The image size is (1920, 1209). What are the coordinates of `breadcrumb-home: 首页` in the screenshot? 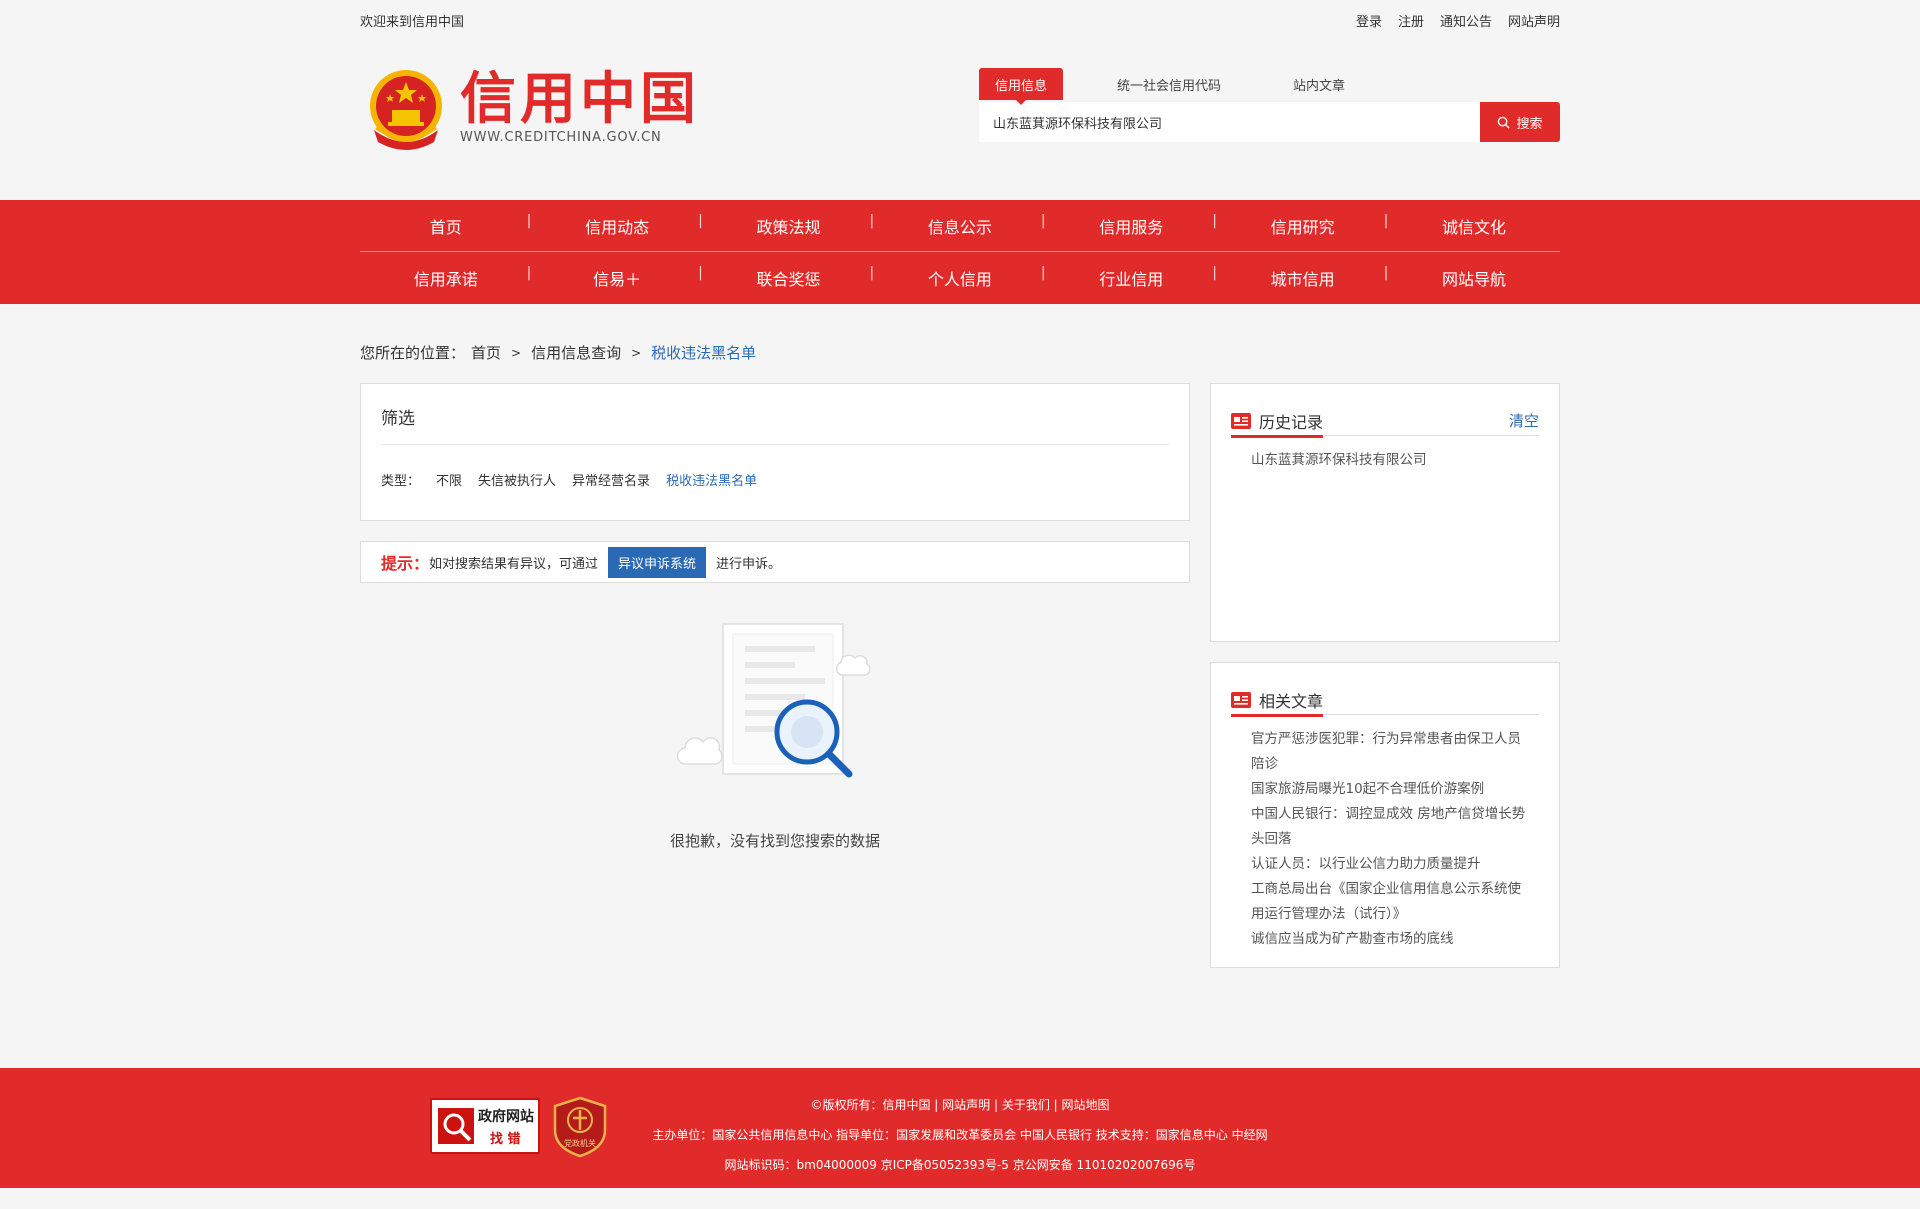 It's located at (486, 352).